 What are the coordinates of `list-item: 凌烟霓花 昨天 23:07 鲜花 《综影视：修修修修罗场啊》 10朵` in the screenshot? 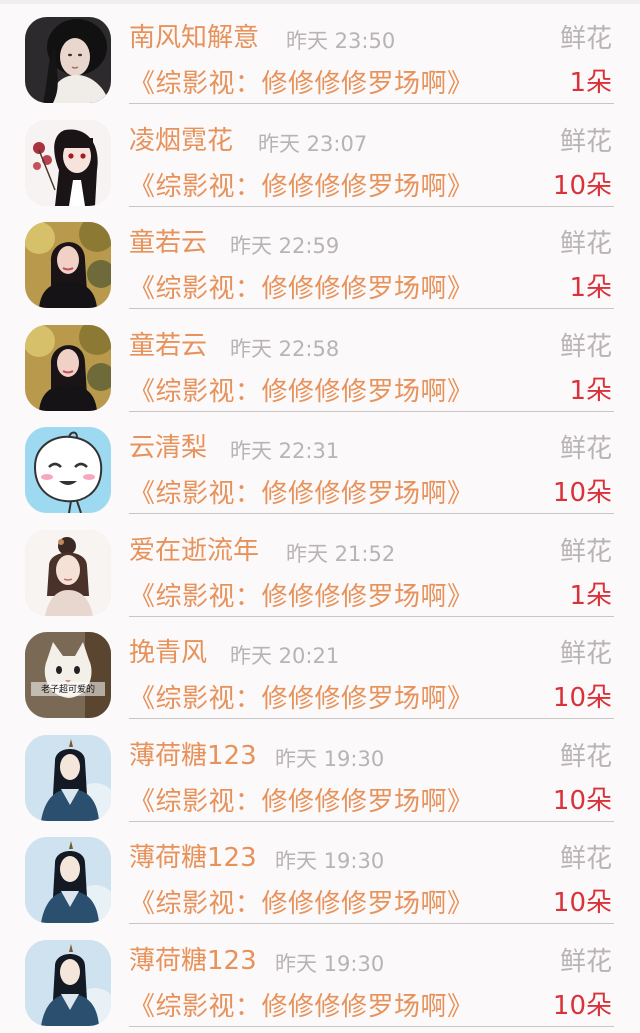 It's located at (320, 155).